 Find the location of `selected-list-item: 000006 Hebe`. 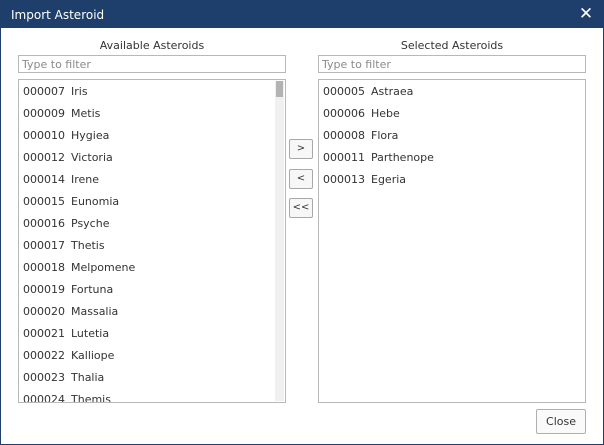

selected-list-item: 000006 Hebe is located at coordinates (361, 114).